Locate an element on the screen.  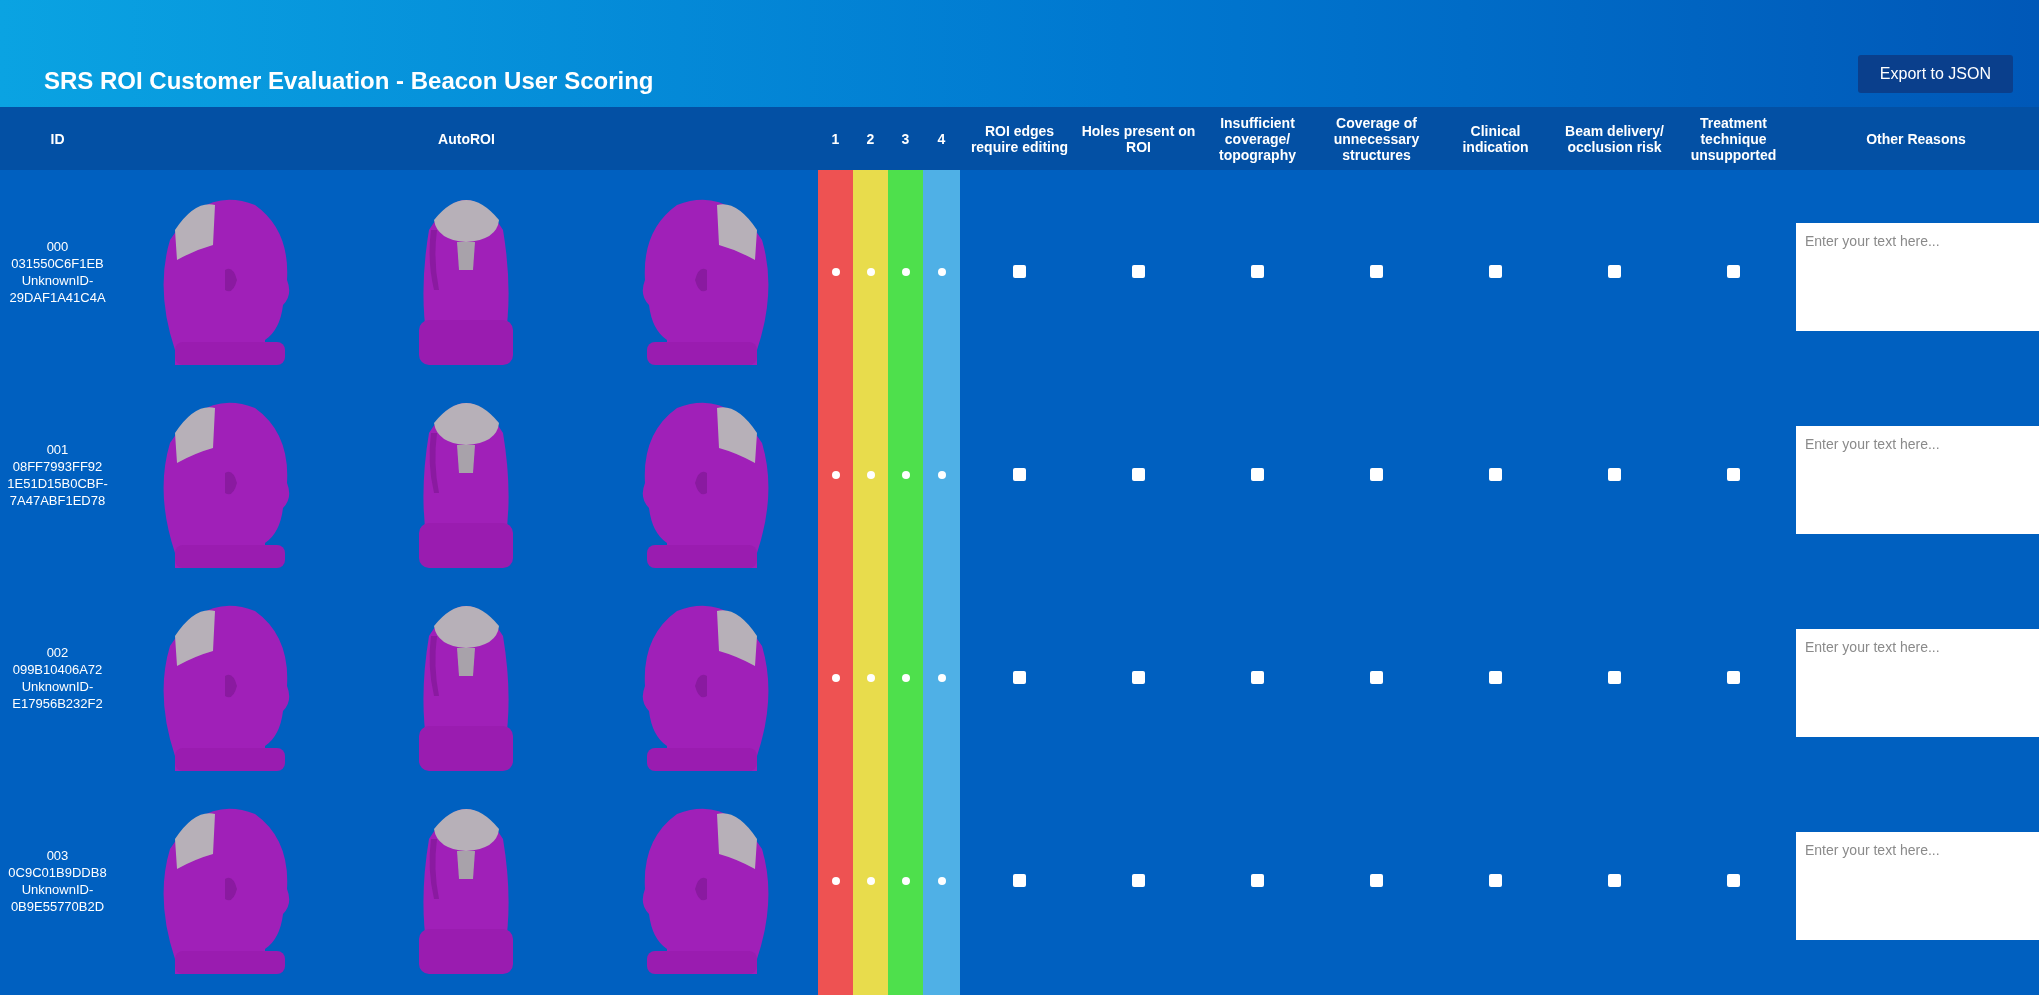
page-title: SRS ROI Customer Evaluation - Beacon User Scoring is located at coordinates (349, 81).